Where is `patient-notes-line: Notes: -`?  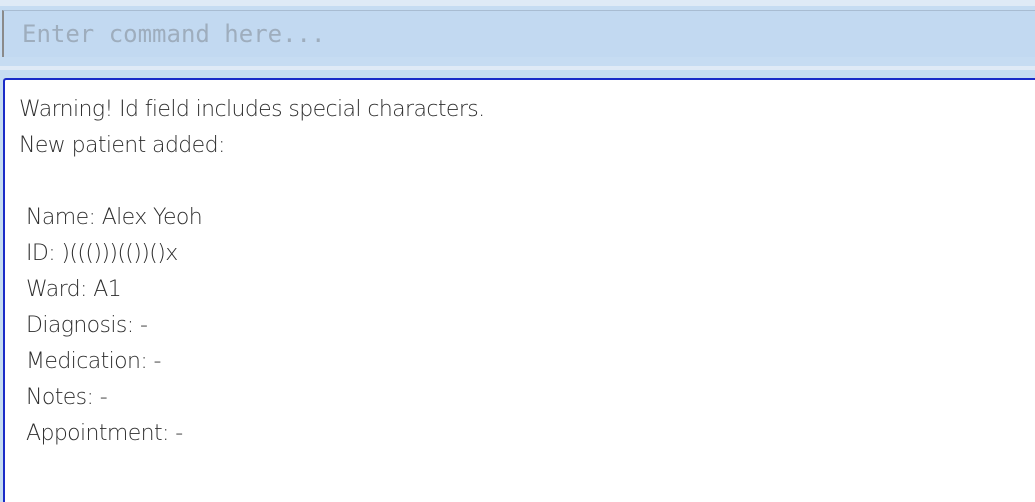 patient-notes-line: Notes: - is located at coordinates (67, 397).